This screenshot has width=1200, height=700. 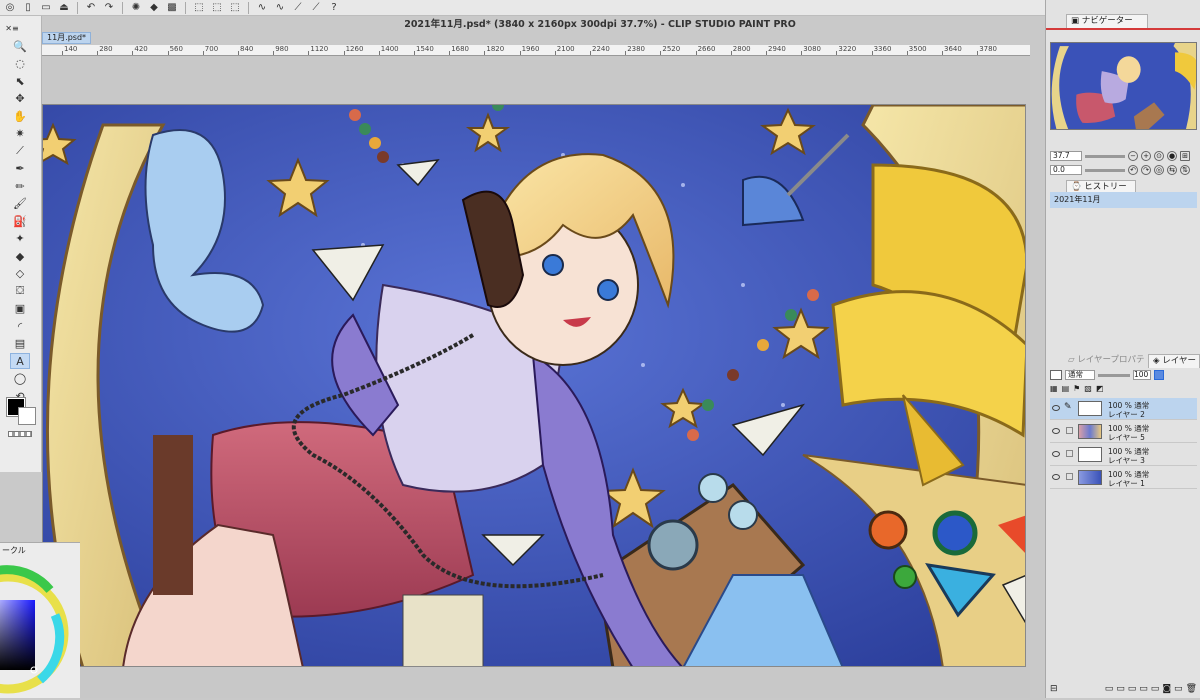 I want to click on expression-color-icon, so click(x=1056, y=375).